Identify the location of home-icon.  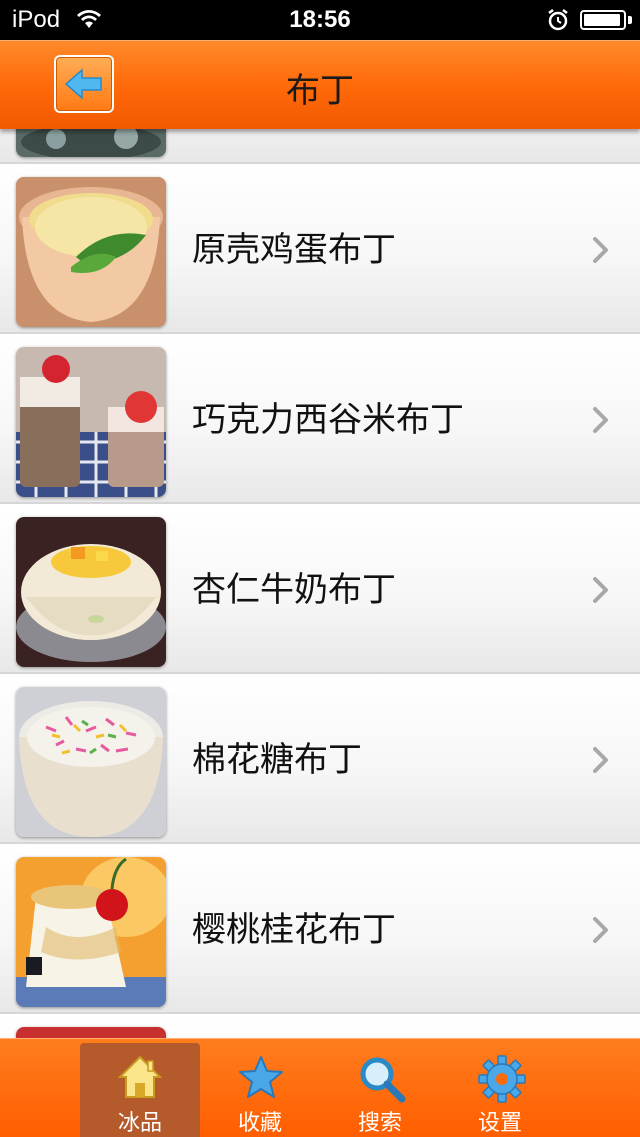
(140, 1076).